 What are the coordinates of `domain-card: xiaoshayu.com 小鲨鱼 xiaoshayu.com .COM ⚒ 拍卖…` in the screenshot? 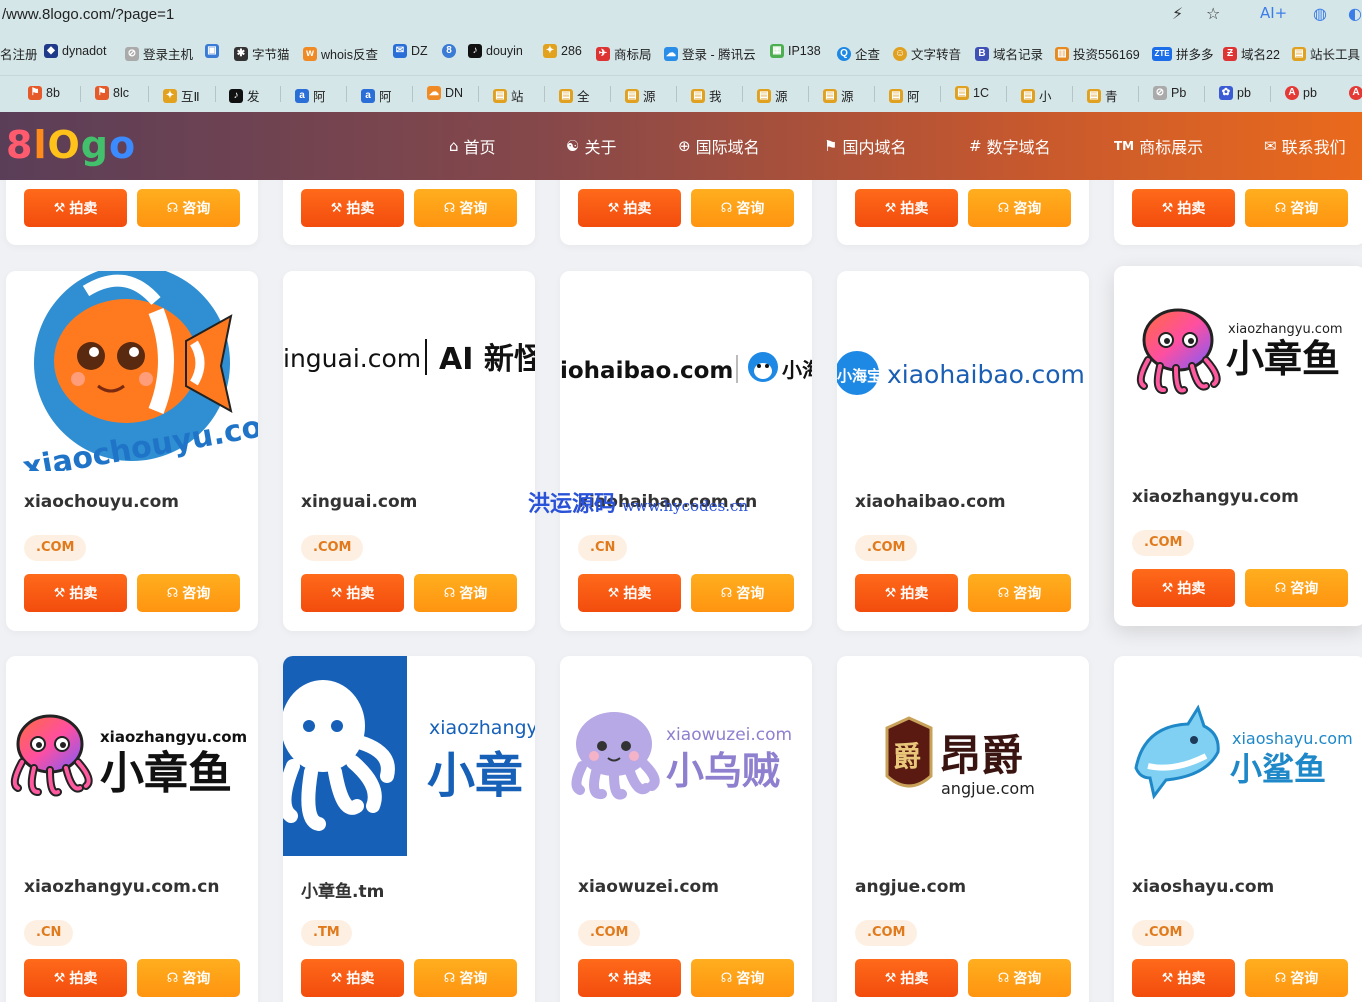 It's located at (1238, 829).